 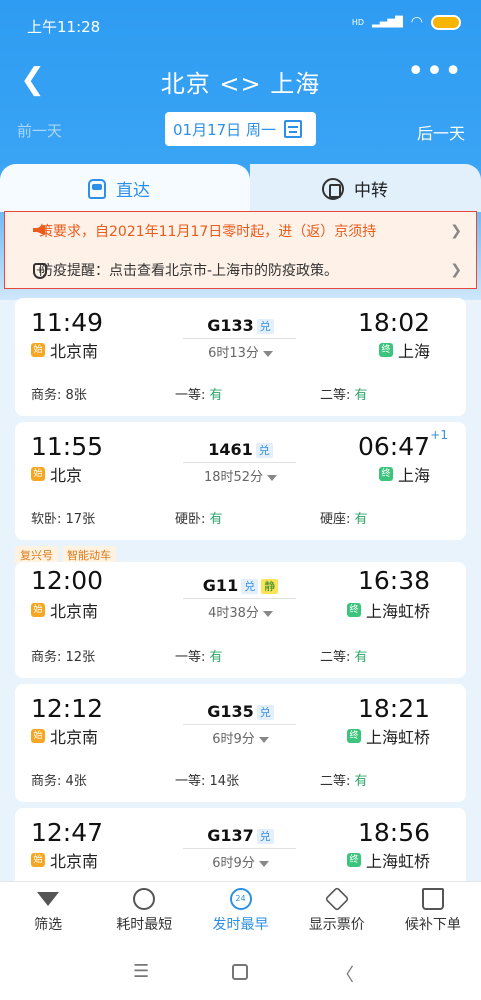 I want to click on more-icon: •••, so click(x=435, y=71).